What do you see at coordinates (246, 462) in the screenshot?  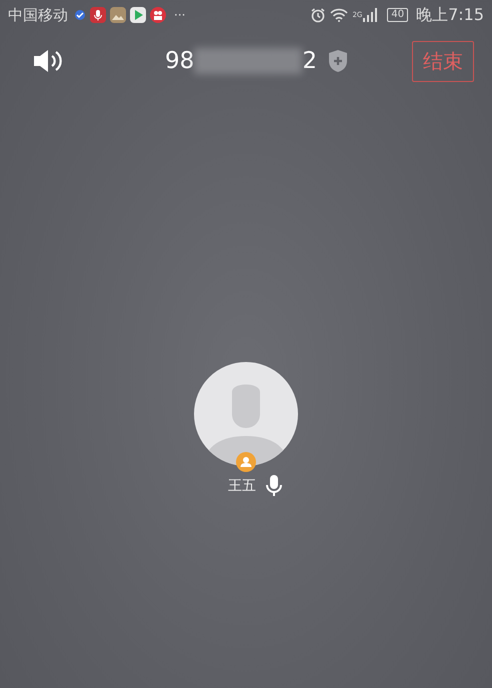 I see `contact-badge-icon` at bounding box center [246, 462].